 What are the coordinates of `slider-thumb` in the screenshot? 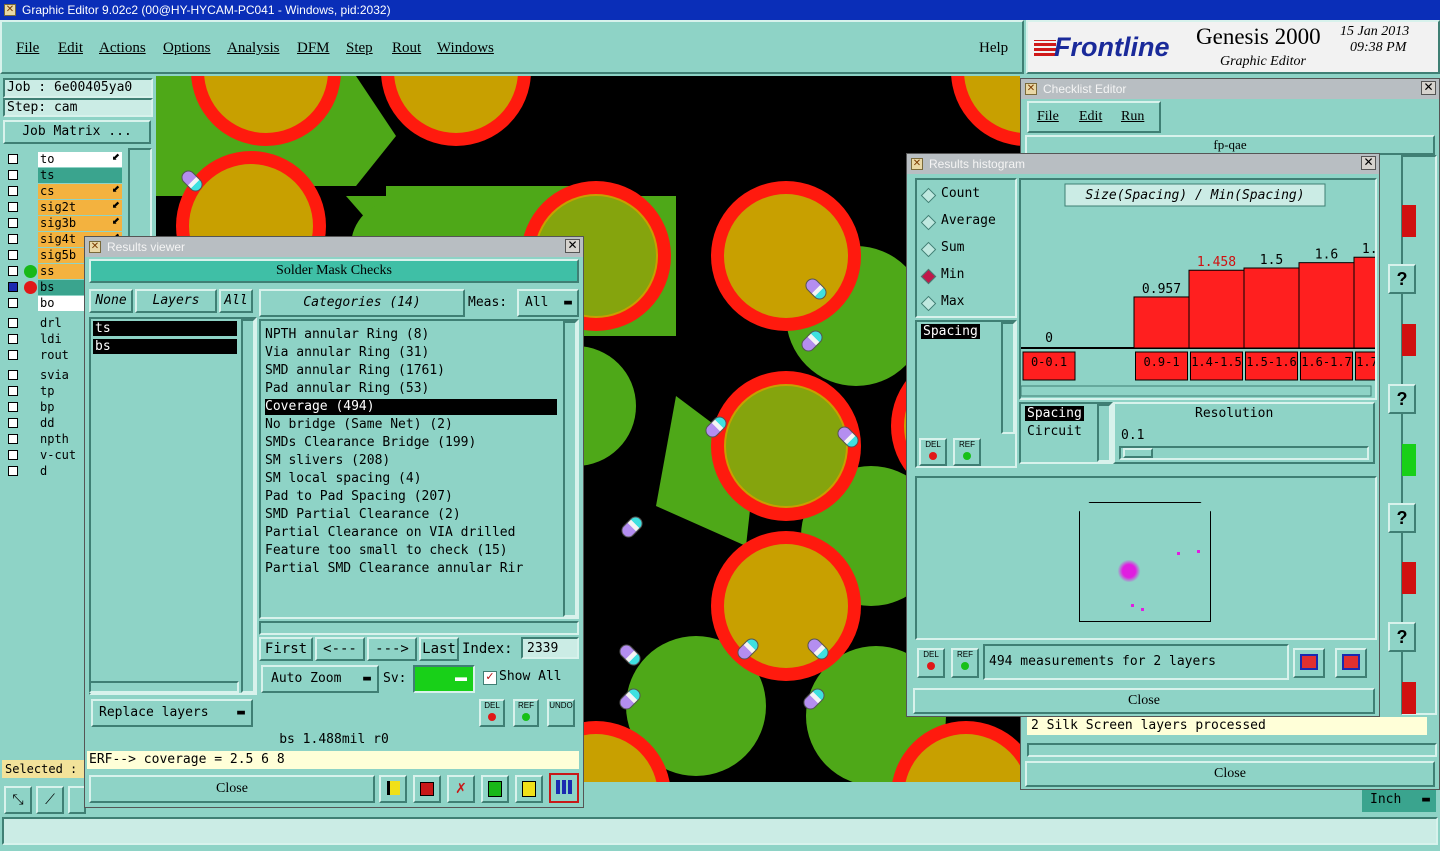 It's located at (1138, 453).